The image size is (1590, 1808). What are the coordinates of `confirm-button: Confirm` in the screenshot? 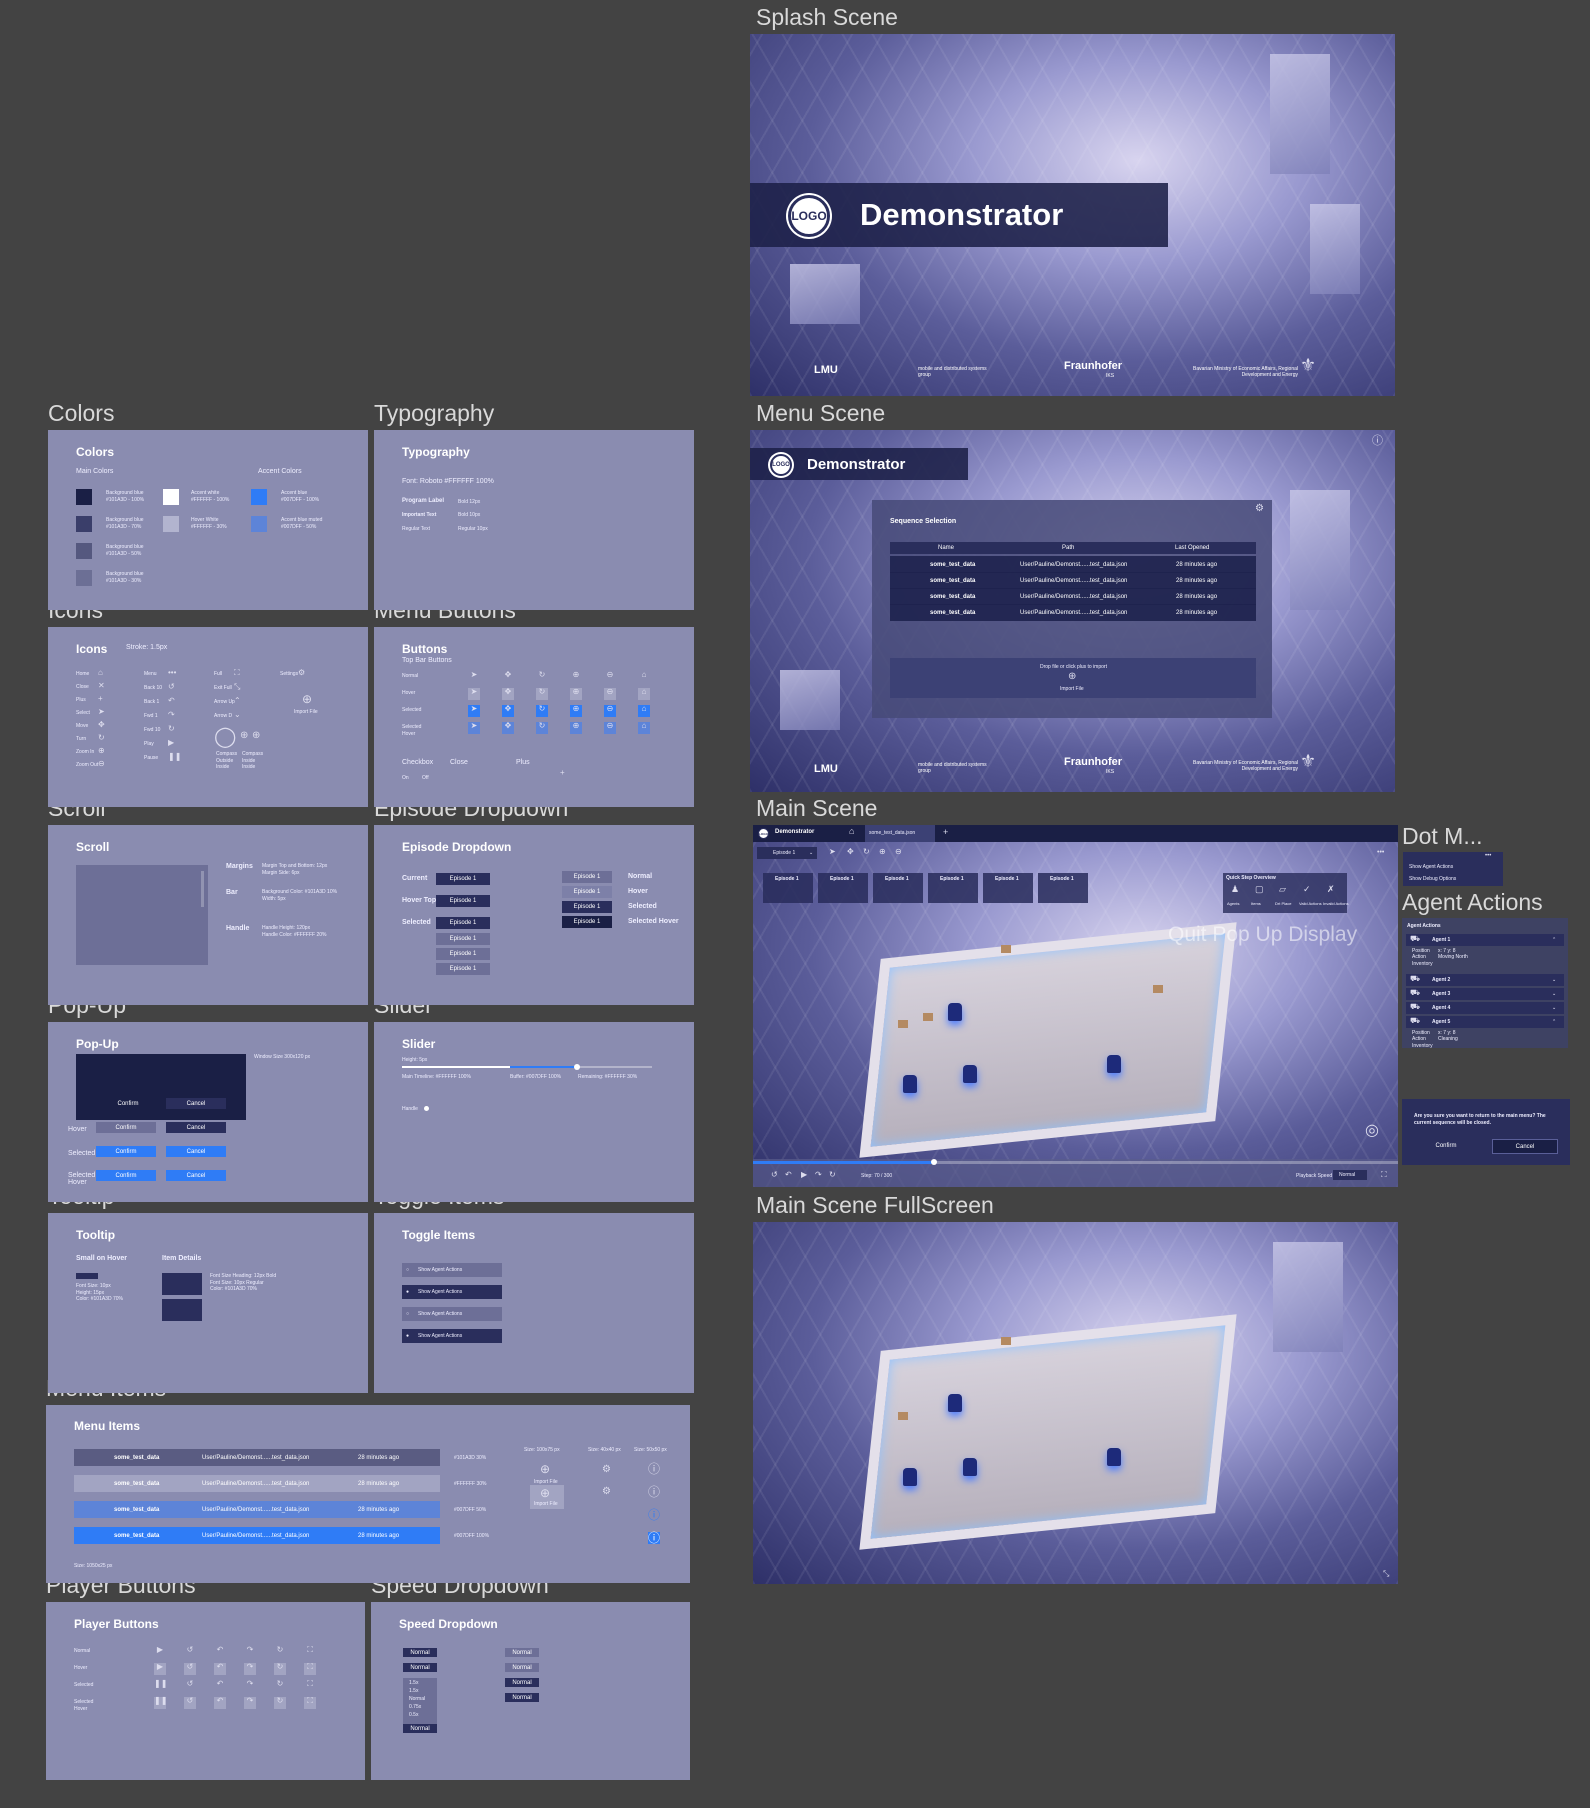 It's located at (1446, 1145).